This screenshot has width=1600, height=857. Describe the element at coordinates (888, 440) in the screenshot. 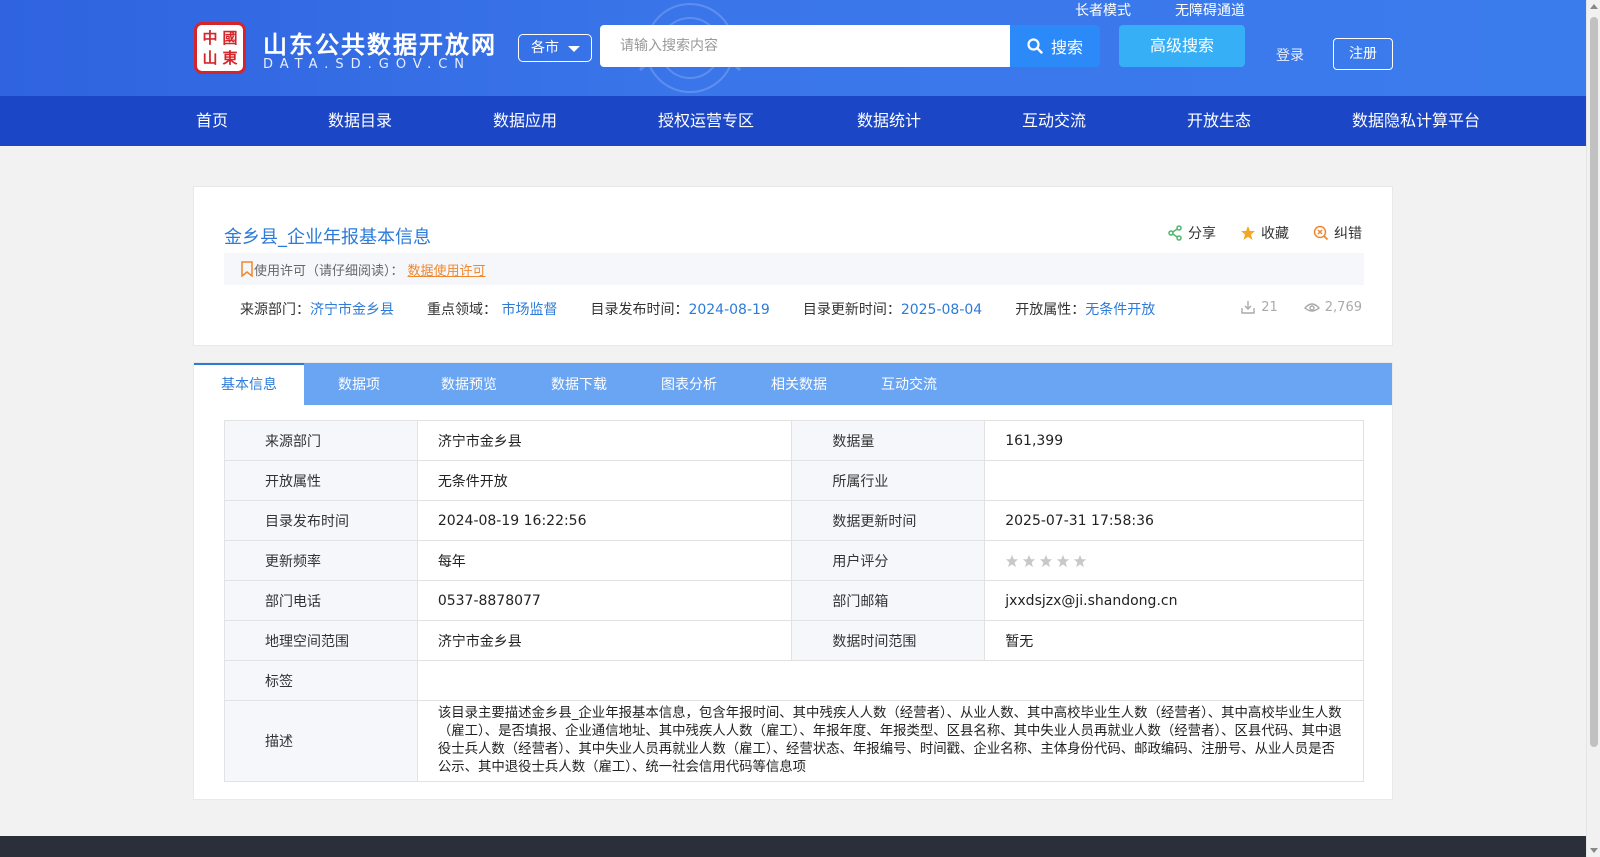

I see `field-label: 数据量` at that location.